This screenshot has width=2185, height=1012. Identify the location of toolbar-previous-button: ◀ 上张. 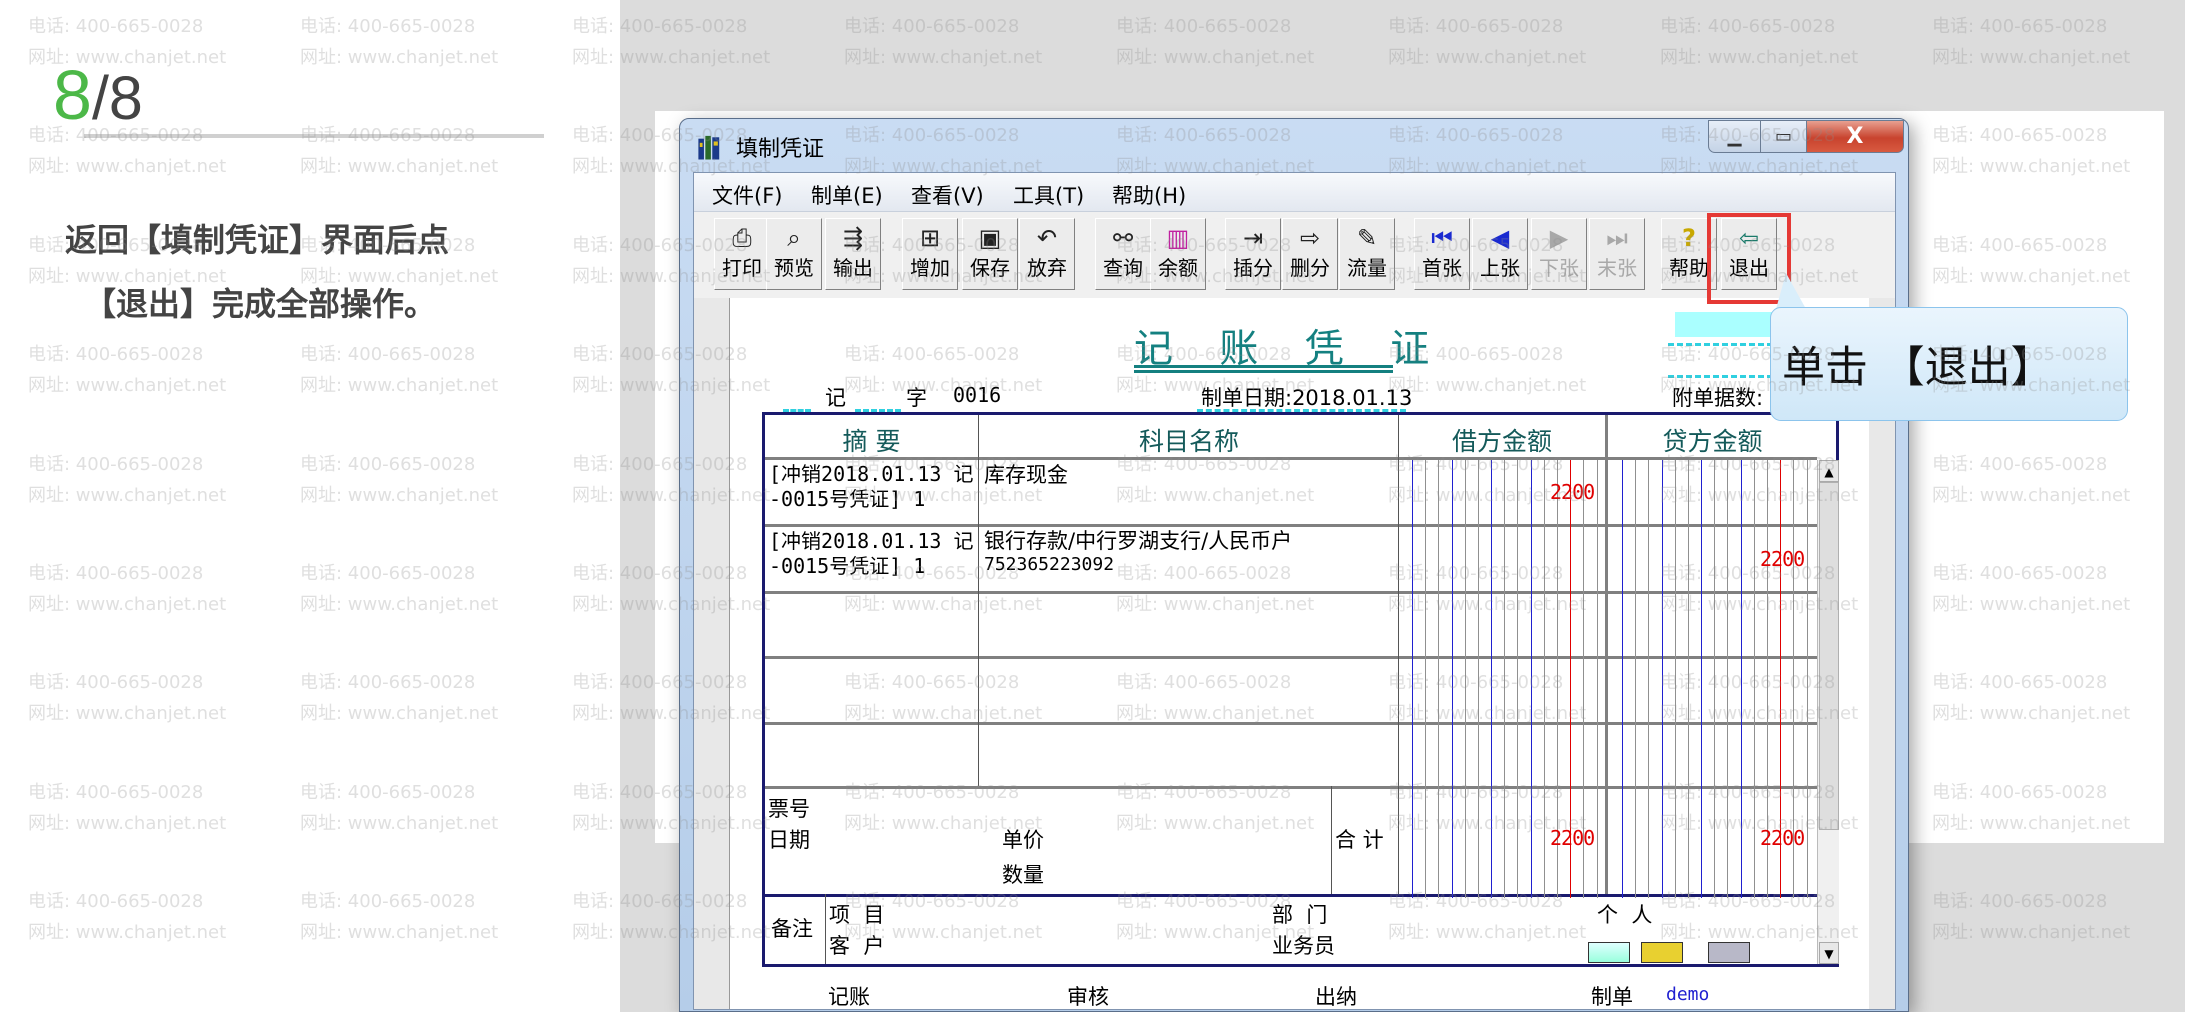
(1500, 254).